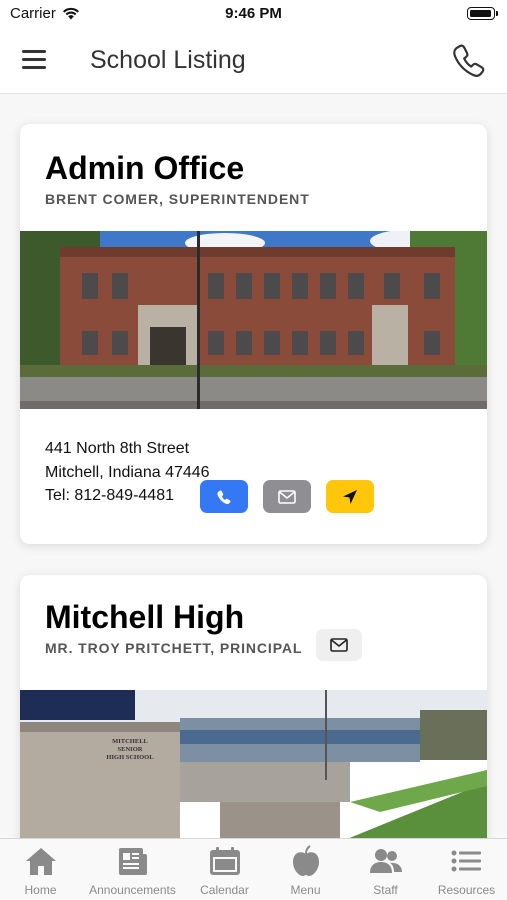  I want to click on tab-label: Home, so click(40, 890).